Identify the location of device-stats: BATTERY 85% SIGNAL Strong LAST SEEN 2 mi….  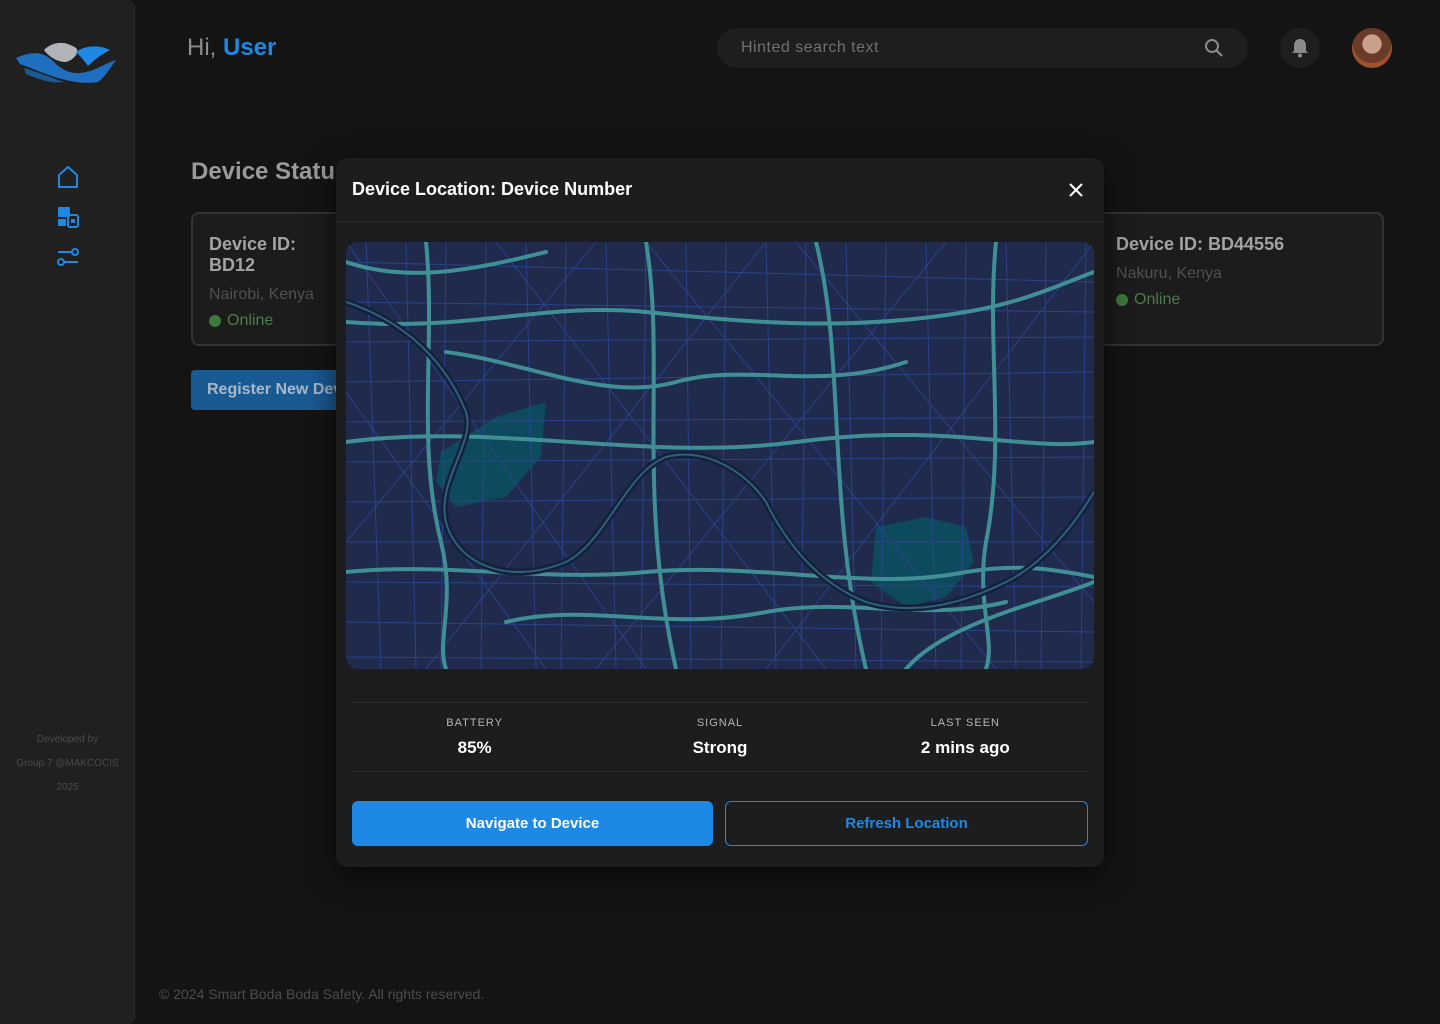
(720, 737).